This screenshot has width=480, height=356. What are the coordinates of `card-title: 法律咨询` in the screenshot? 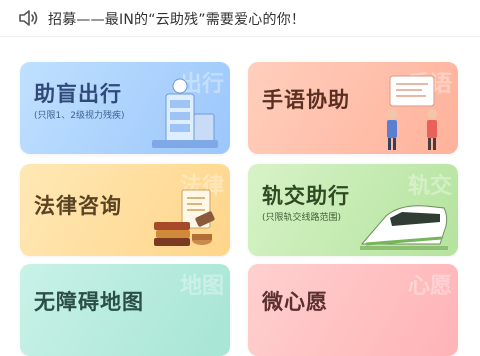 It's located at (78, 206).